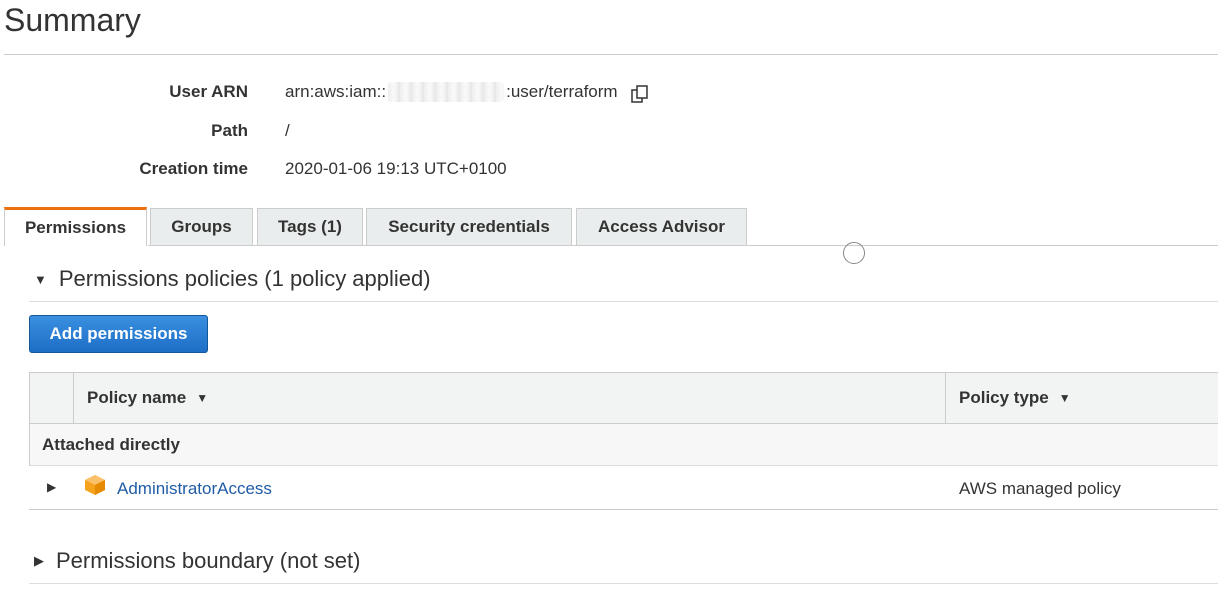 The height and width of the screenshot is (609, 1218). I want to click on user-arn-label: User ARN, so click(208, 91).